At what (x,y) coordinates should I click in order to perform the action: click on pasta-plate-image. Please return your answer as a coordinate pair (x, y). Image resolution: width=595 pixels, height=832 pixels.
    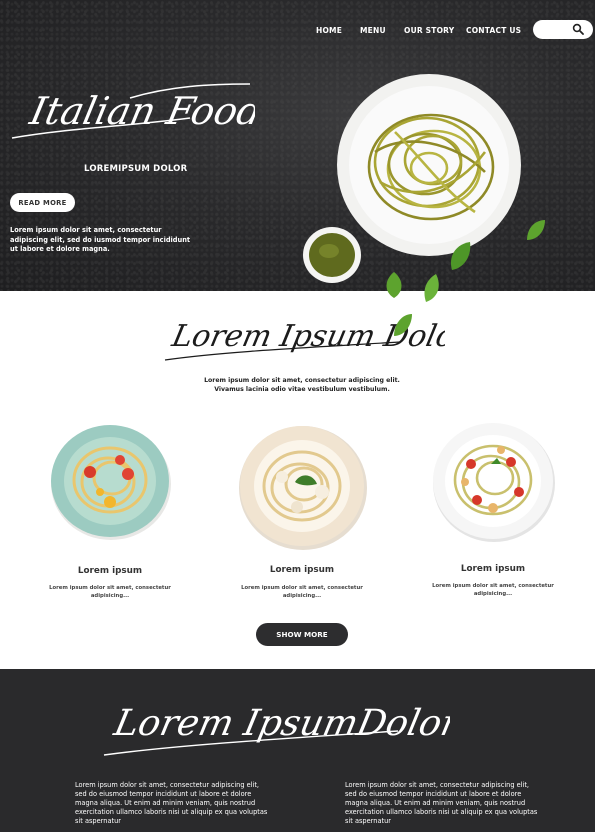
    Looking at the image, I should click on (429, 165).